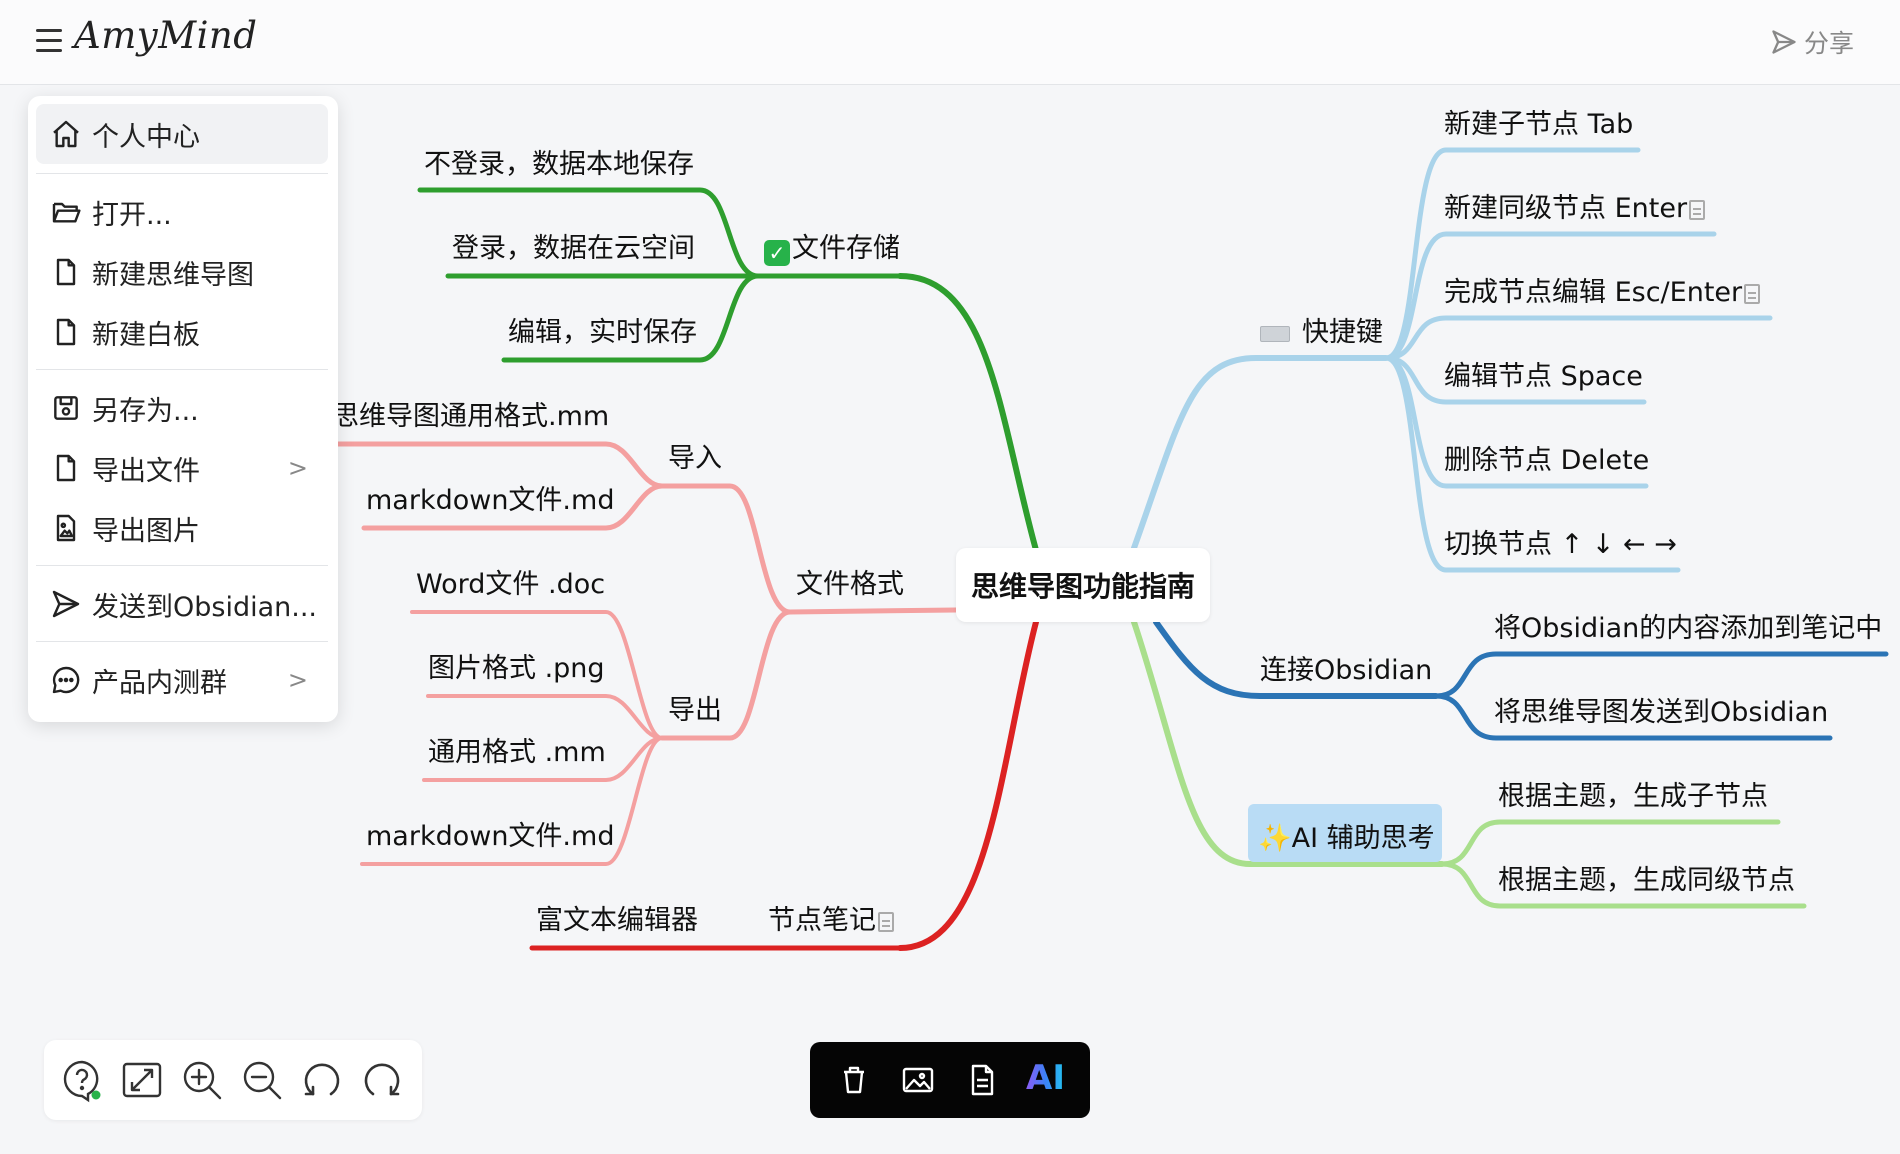  What do you see at coordinates (695, 459) in the screenshot?
I see `node-import: 导入` at bounding box center [695, 459].